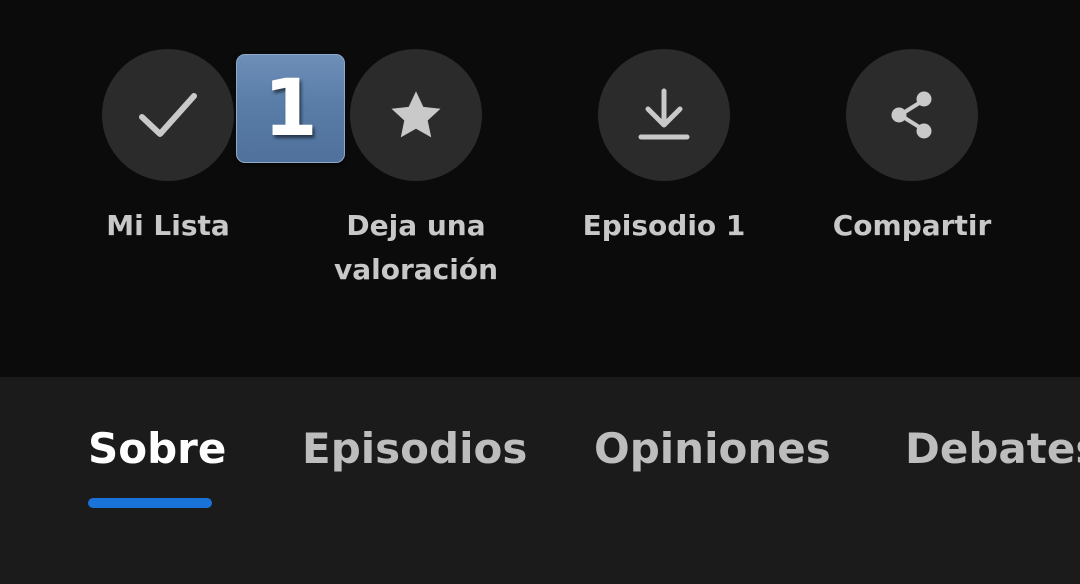 The width and height of the screenshot is (1080, 584). I want to click on rate-label: Deja una valoración, so click(416, 247).